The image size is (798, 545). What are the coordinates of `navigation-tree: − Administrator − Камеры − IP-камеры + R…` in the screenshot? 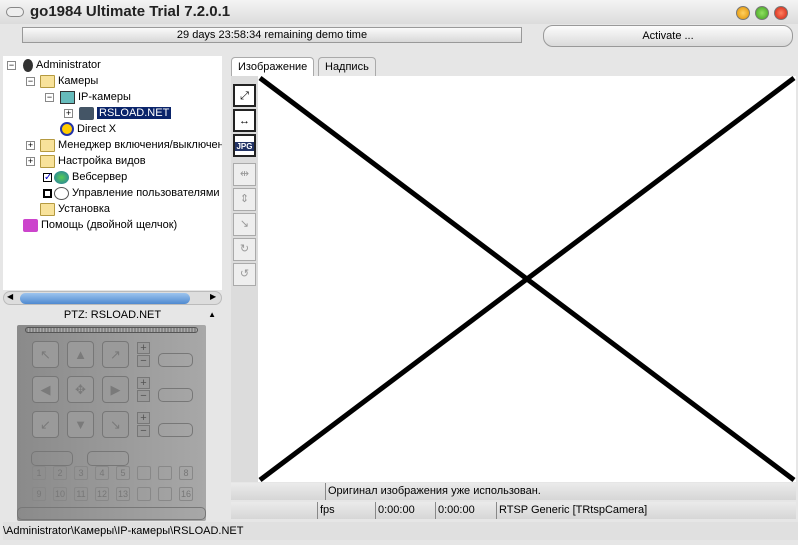 It's located at (112, 173).